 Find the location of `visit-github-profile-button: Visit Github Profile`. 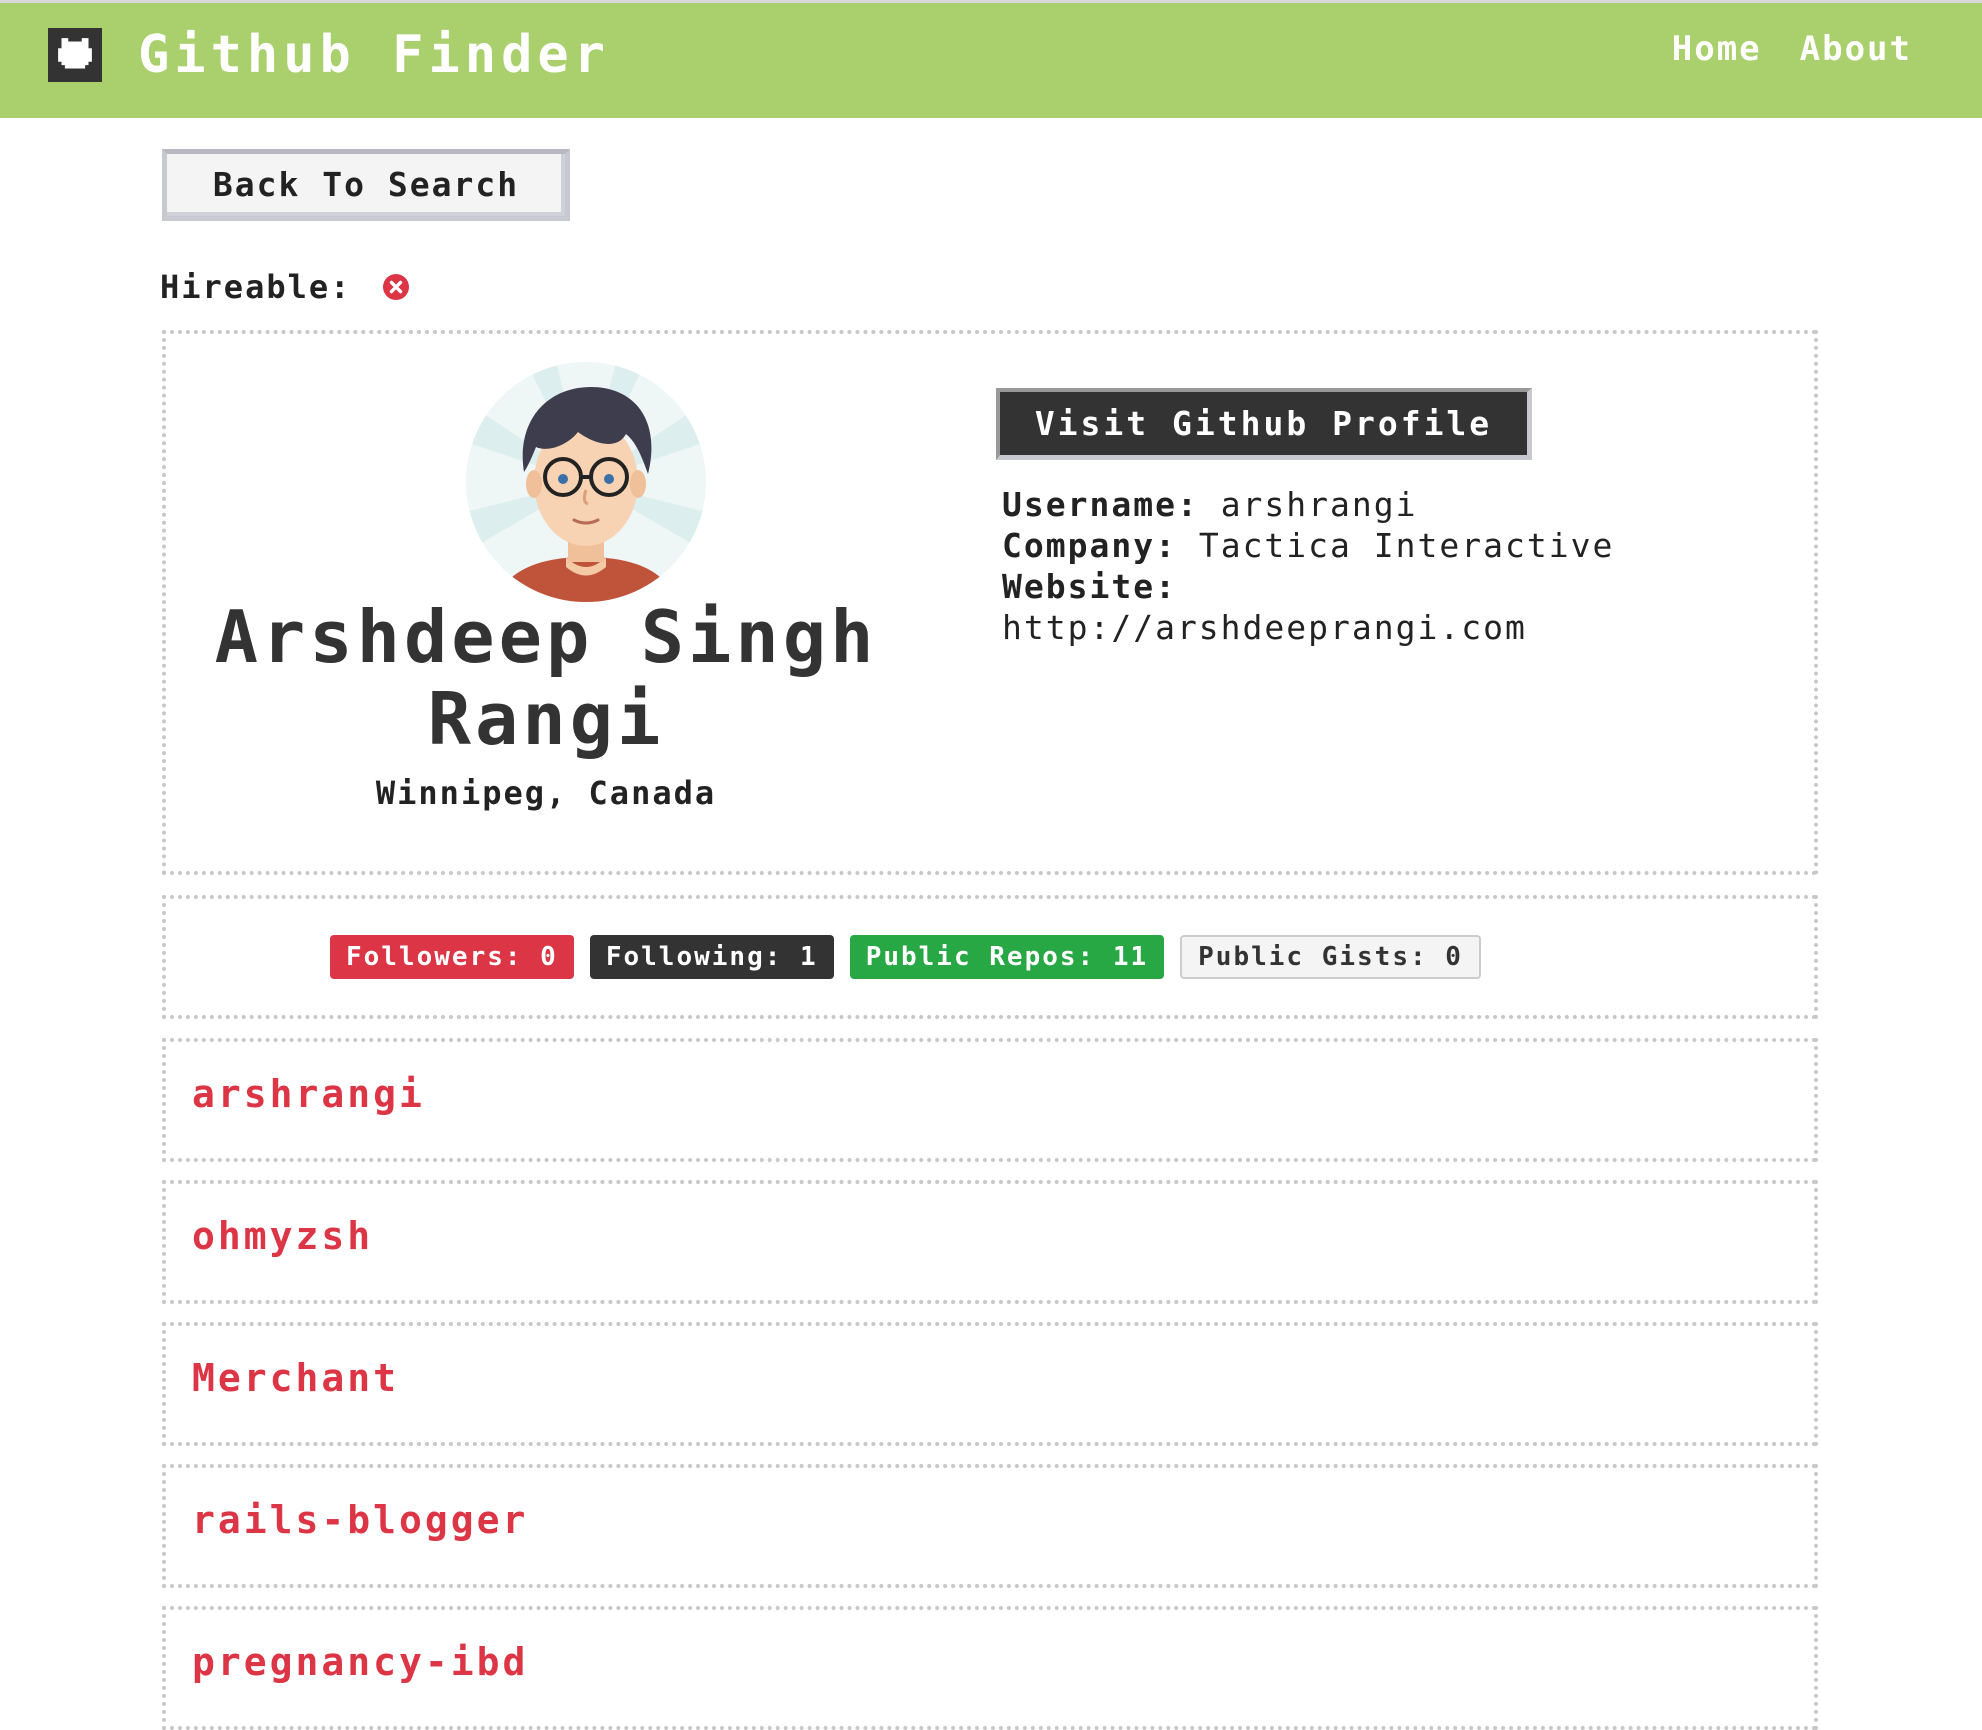

visit-github-profile-button: Visit Github Profile is located at coordinates (1264, 424).